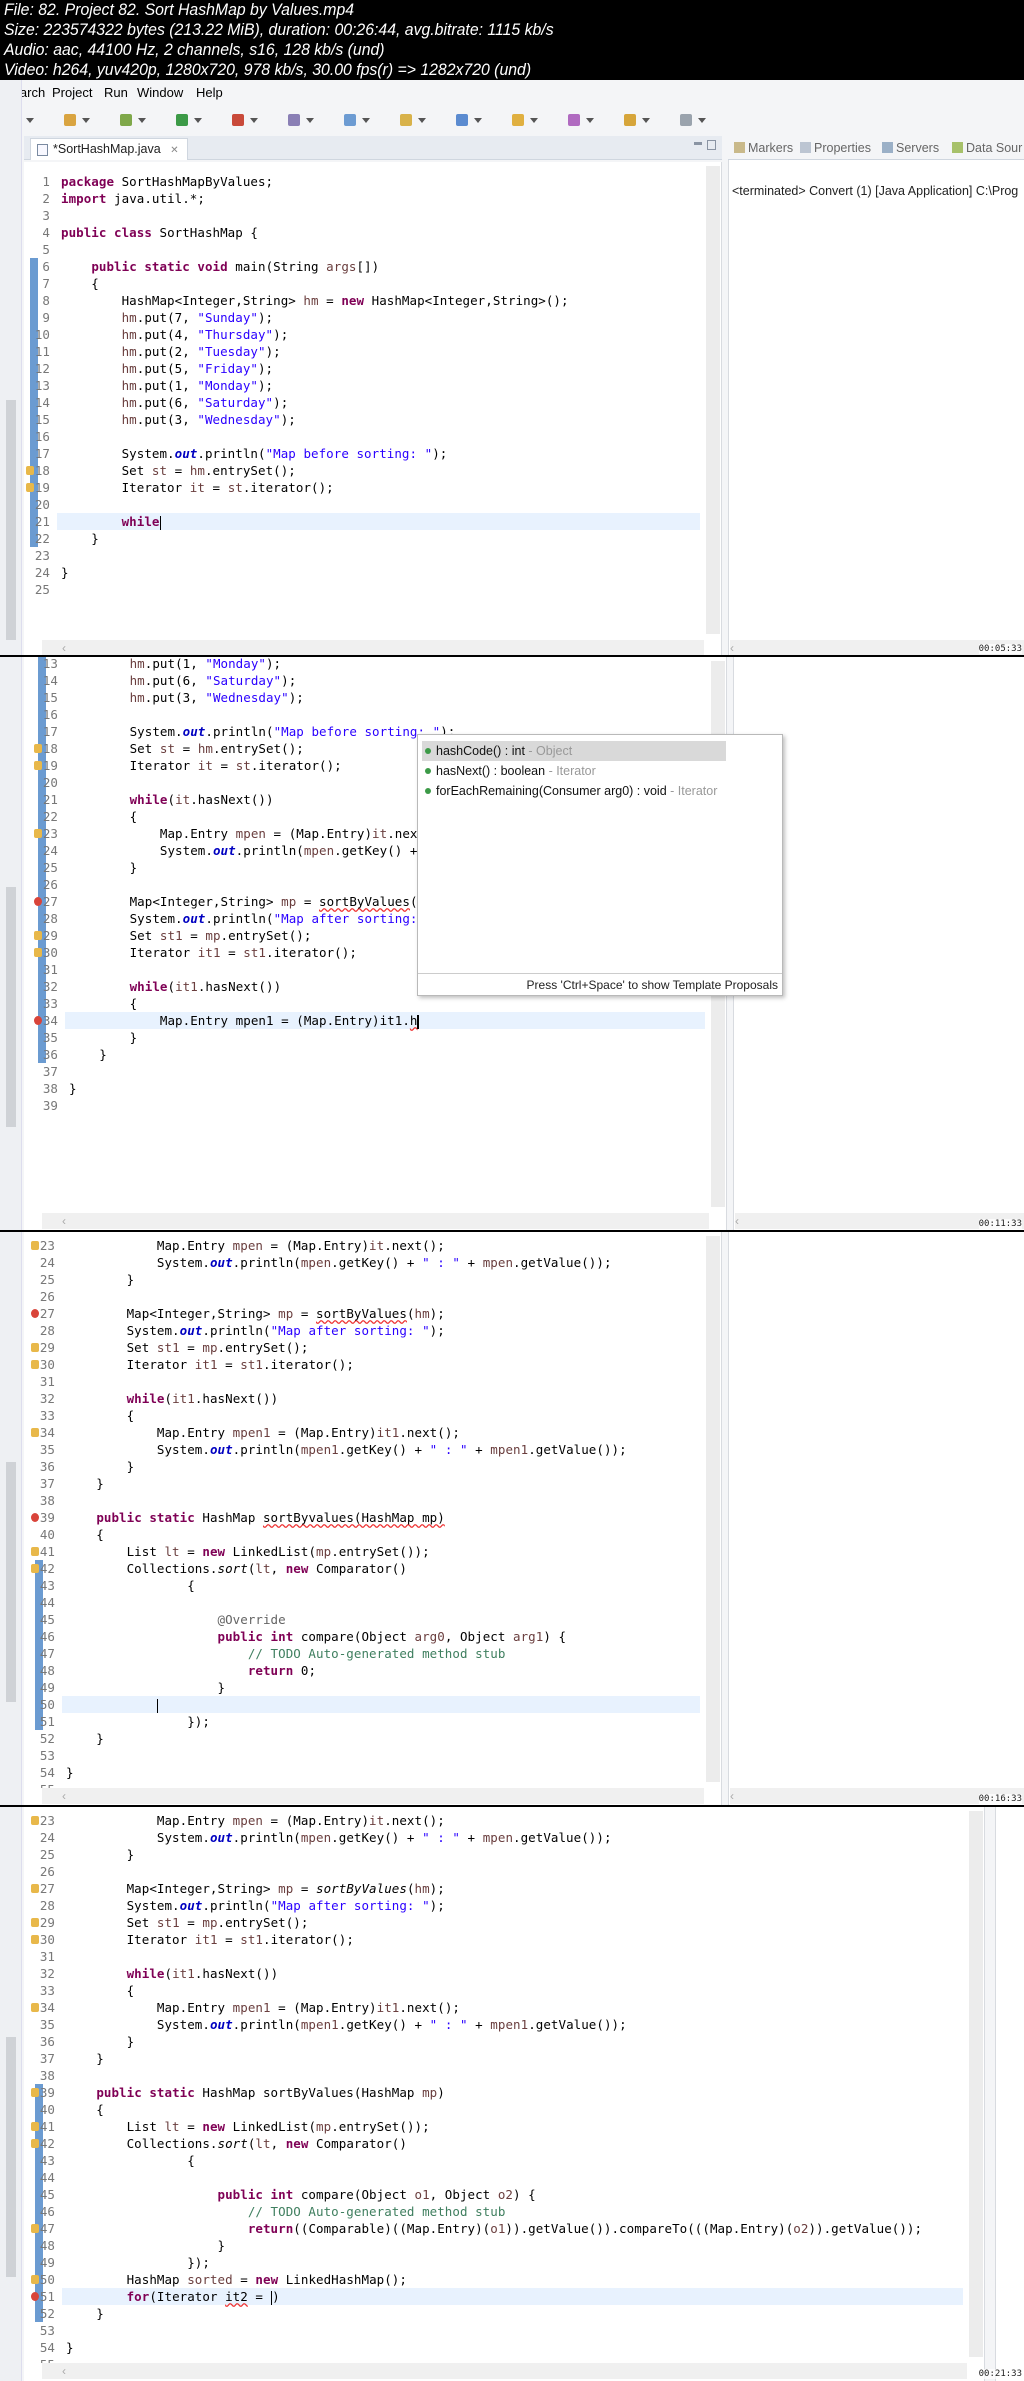  What do you see at coordinates (159, 232) in the screenshot?
I see `code-text: public class SortHashMap {` at bounding box center [159, 232].